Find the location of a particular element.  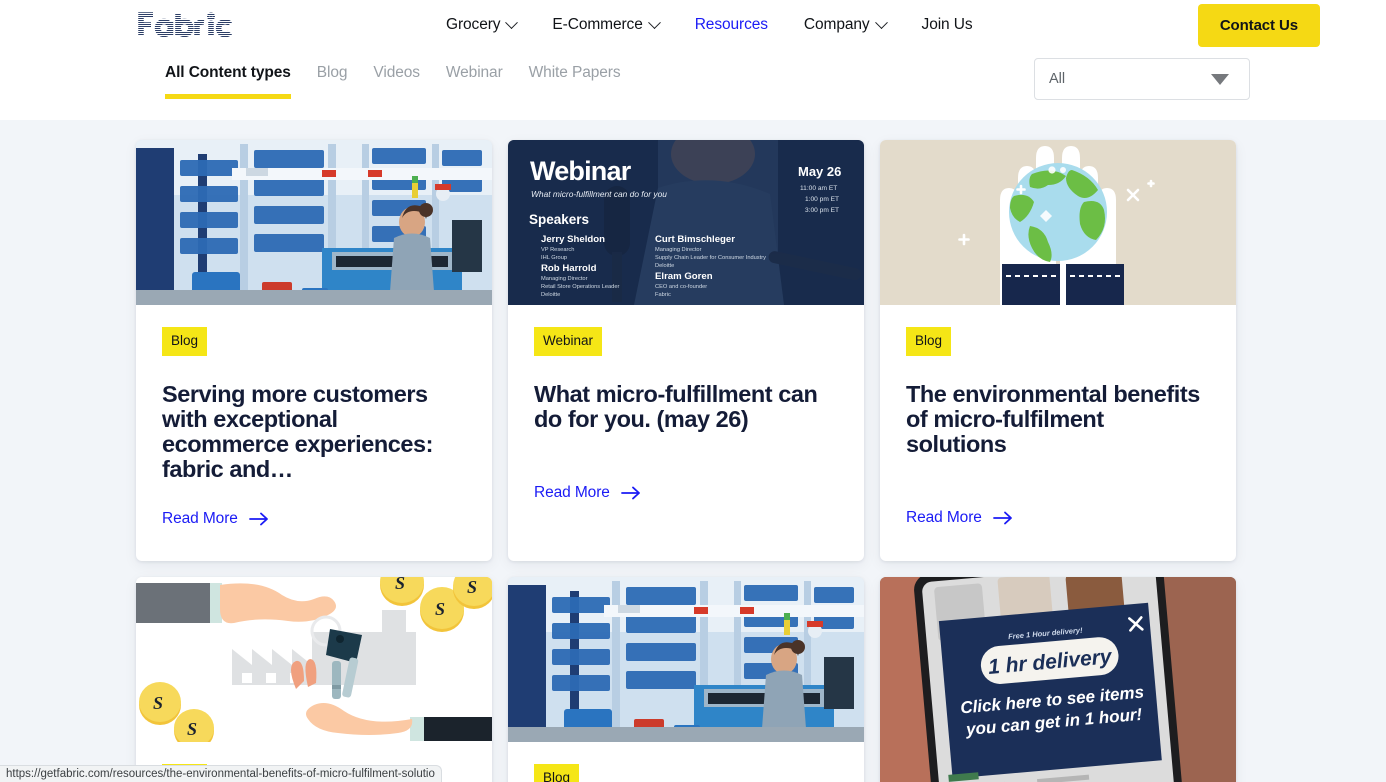

card-media: S S S S S is located at coordinates (314, 659).